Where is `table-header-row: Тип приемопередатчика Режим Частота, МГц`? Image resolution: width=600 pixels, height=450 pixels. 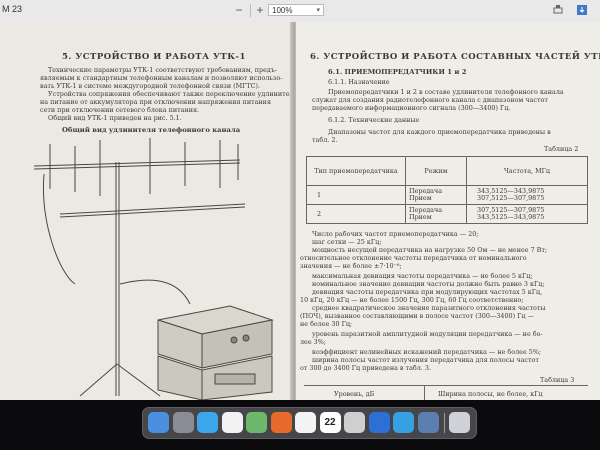 table-header-row: Тип приемопередатчика Режим Частота, МГц is located at coordinates (447, 171).